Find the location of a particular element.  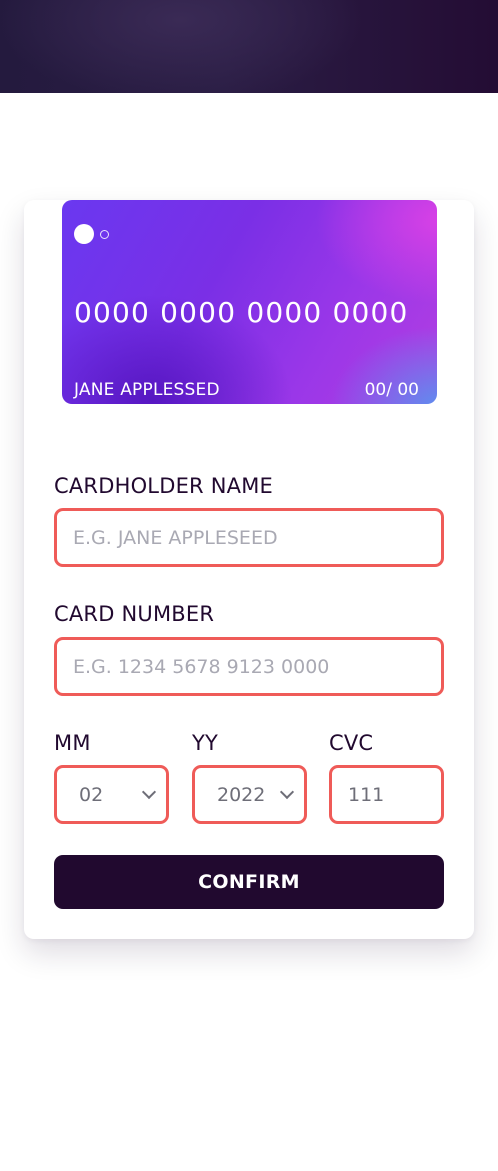

cvc-value: 111 is located at coordinates (366, 794).